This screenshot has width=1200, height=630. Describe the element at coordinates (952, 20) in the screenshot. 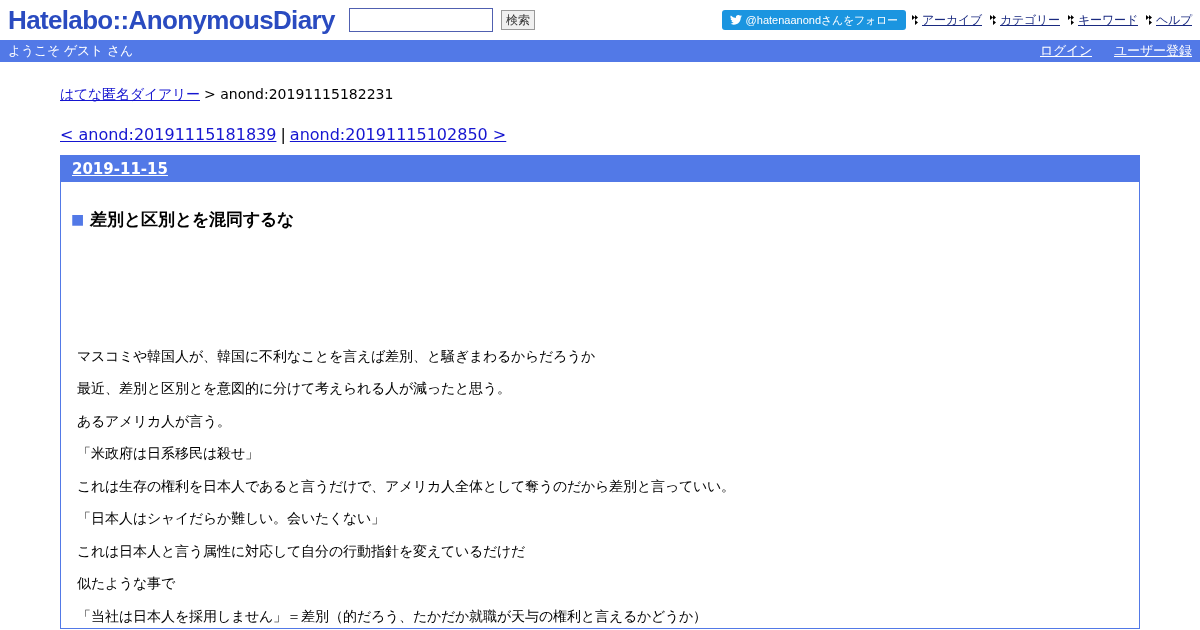

I see `nav-link: アーカイブ` at that location.